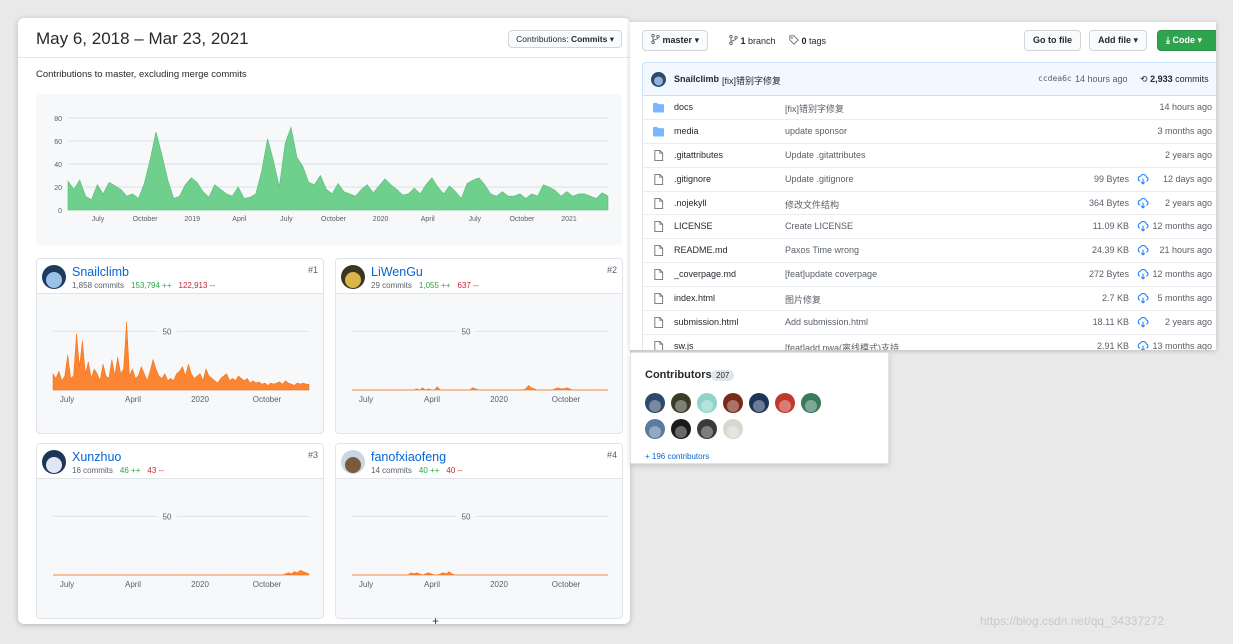  Describe the element at coordinates (1174, 79) in the screenshot. I see `commit-history-link: ⟲ 2,933 commits` at that location.